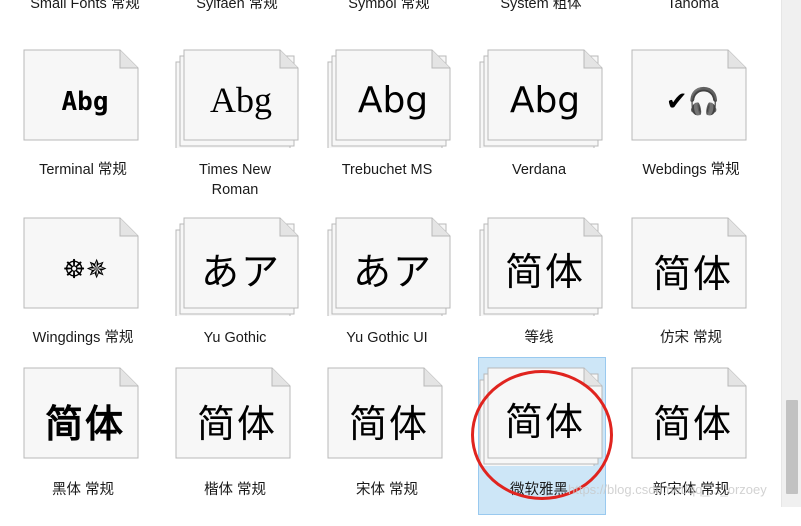 The image size is (801, 526). What do you see at coordinates (691, 338) in the screenshot?
I see `font-name-label: 仿宋 常规` at bounding box center [691, 338].